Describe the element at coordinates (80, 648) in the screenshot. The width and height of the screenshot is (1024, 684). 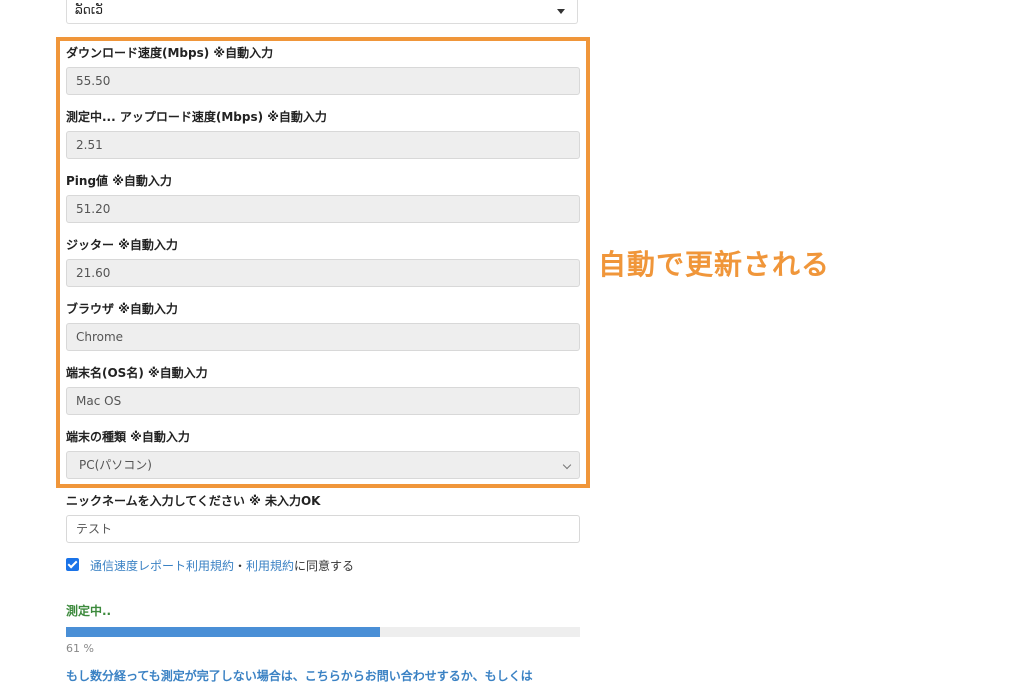
I see `progress-percent: 61 %` at that location.